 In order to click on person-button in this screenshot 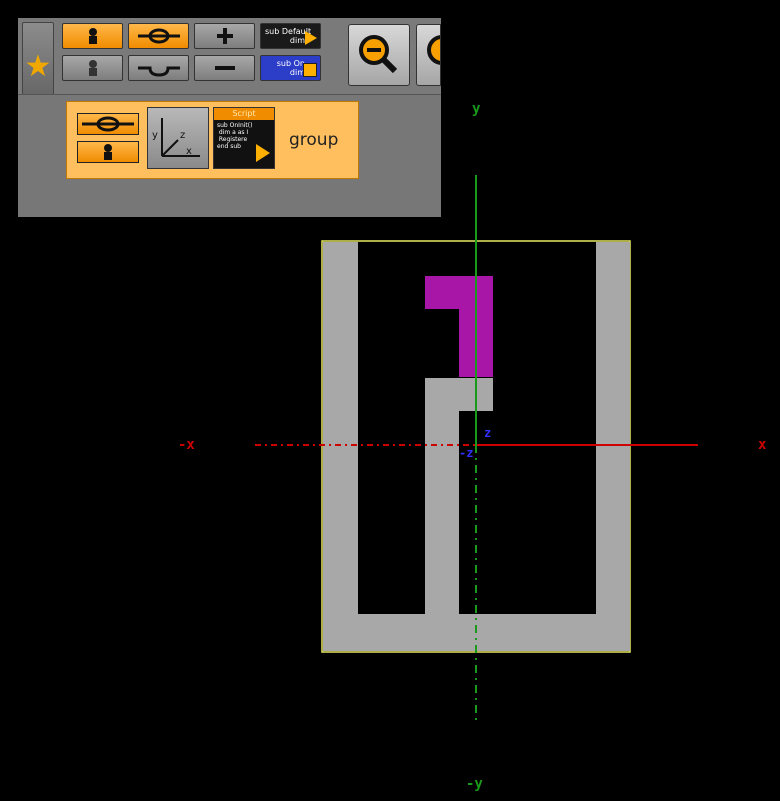, I will do `click(92, 36)`.